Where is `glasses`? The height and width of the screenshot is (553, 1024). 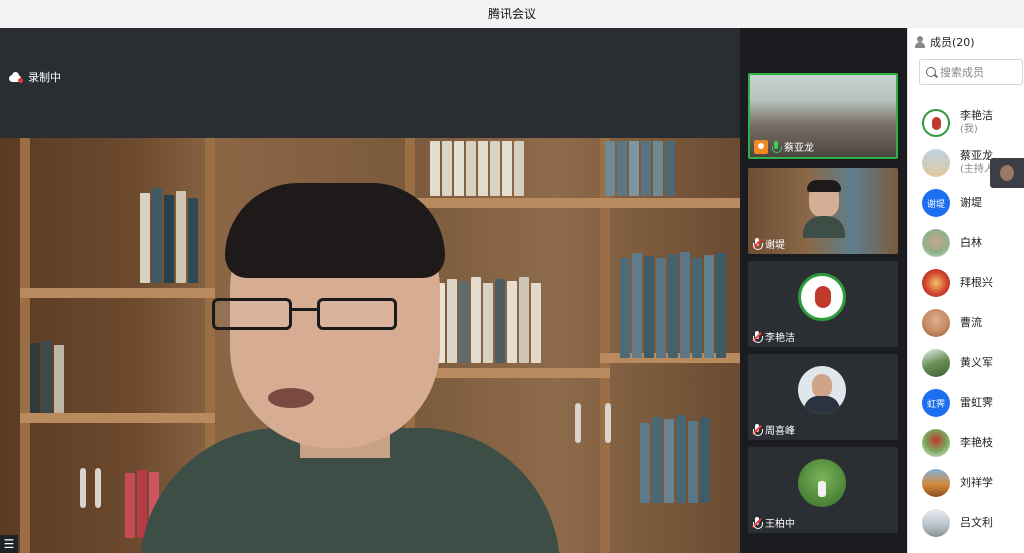 glasses is located at coordinates (304, 314).